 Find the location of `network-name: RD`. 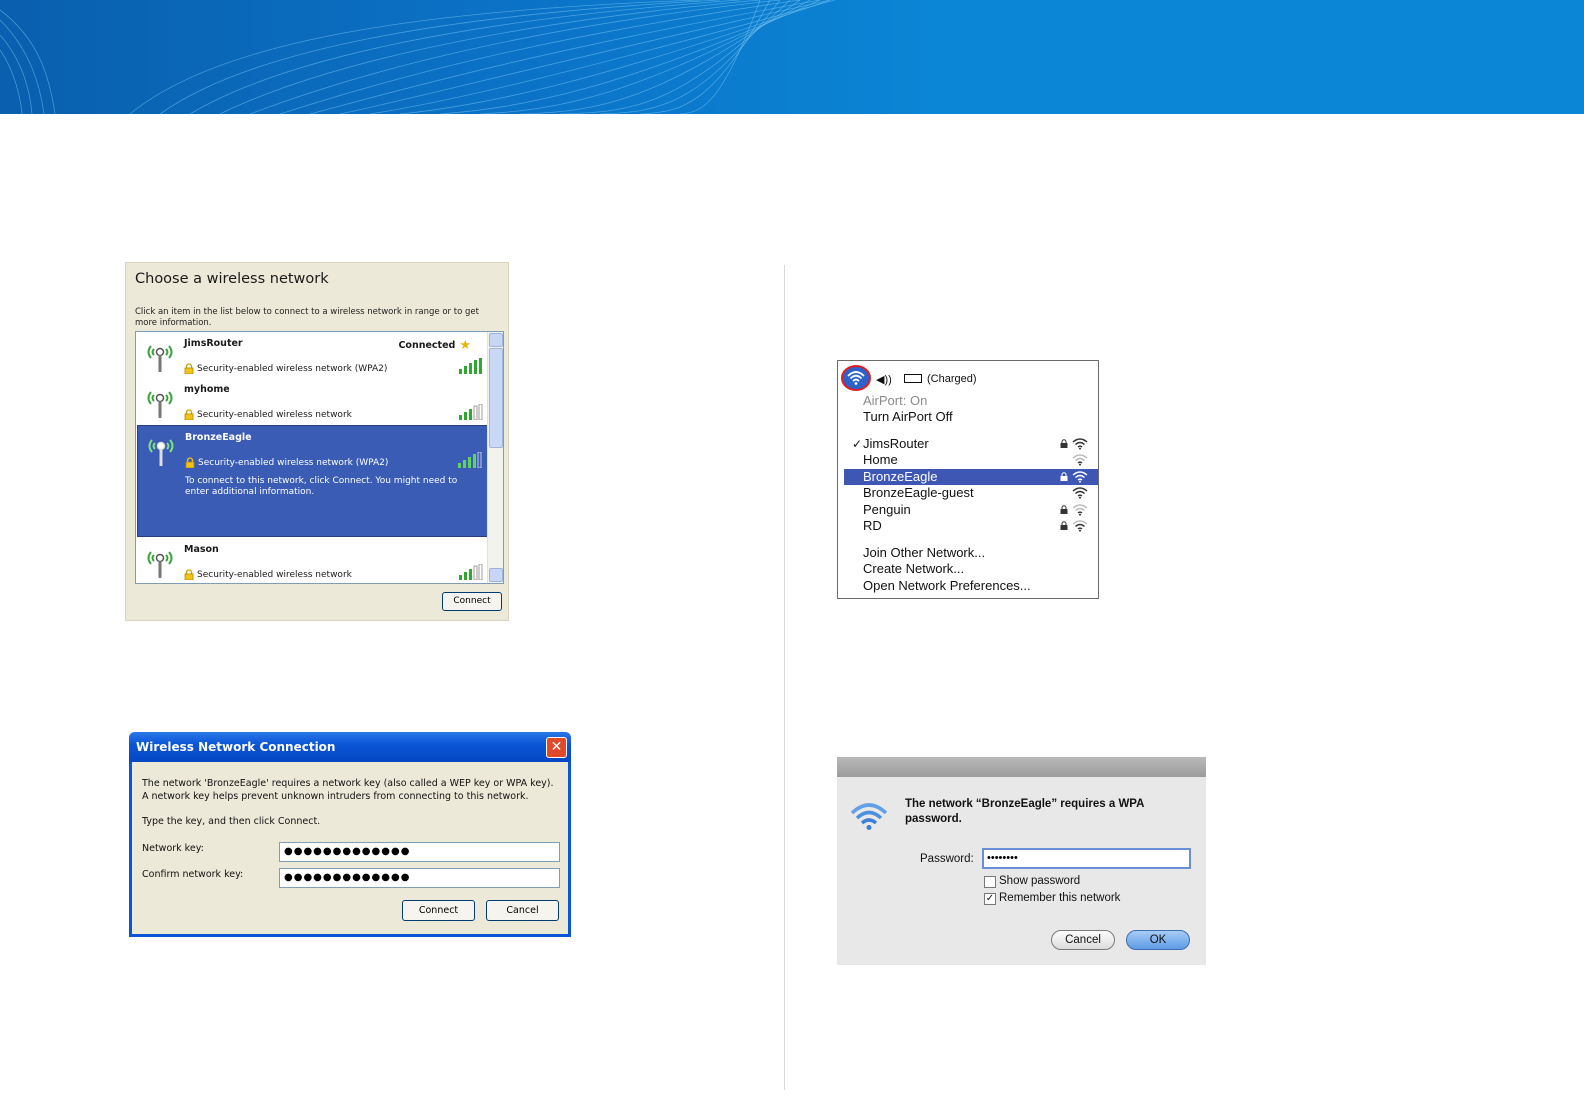

network-name: RD is located at coordinates (872, 525).